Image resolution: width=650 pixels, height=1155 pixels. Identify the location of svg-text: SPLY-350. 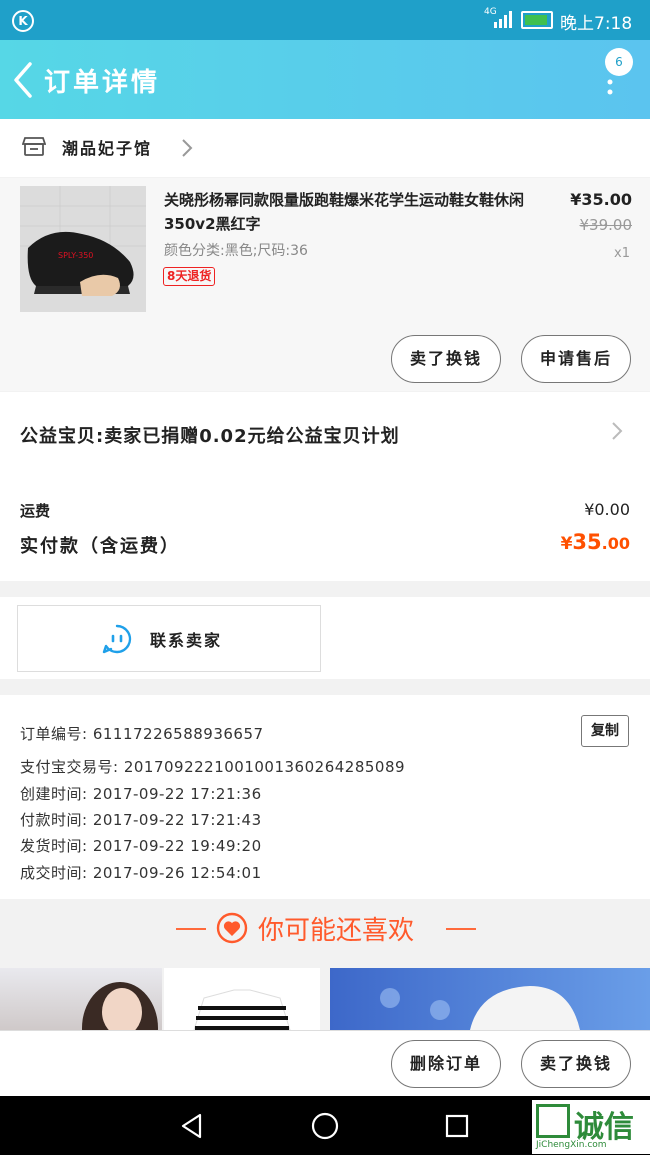
(75, 255).